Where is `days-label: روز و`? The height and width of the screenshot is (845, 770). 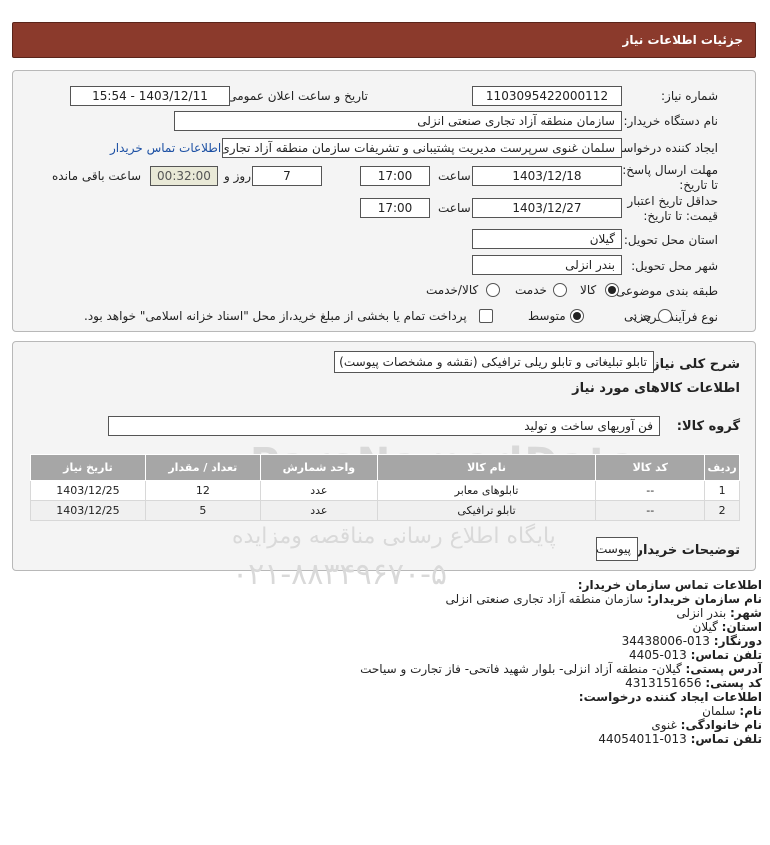 days-label: روز و is located at coordinates (237, 176).